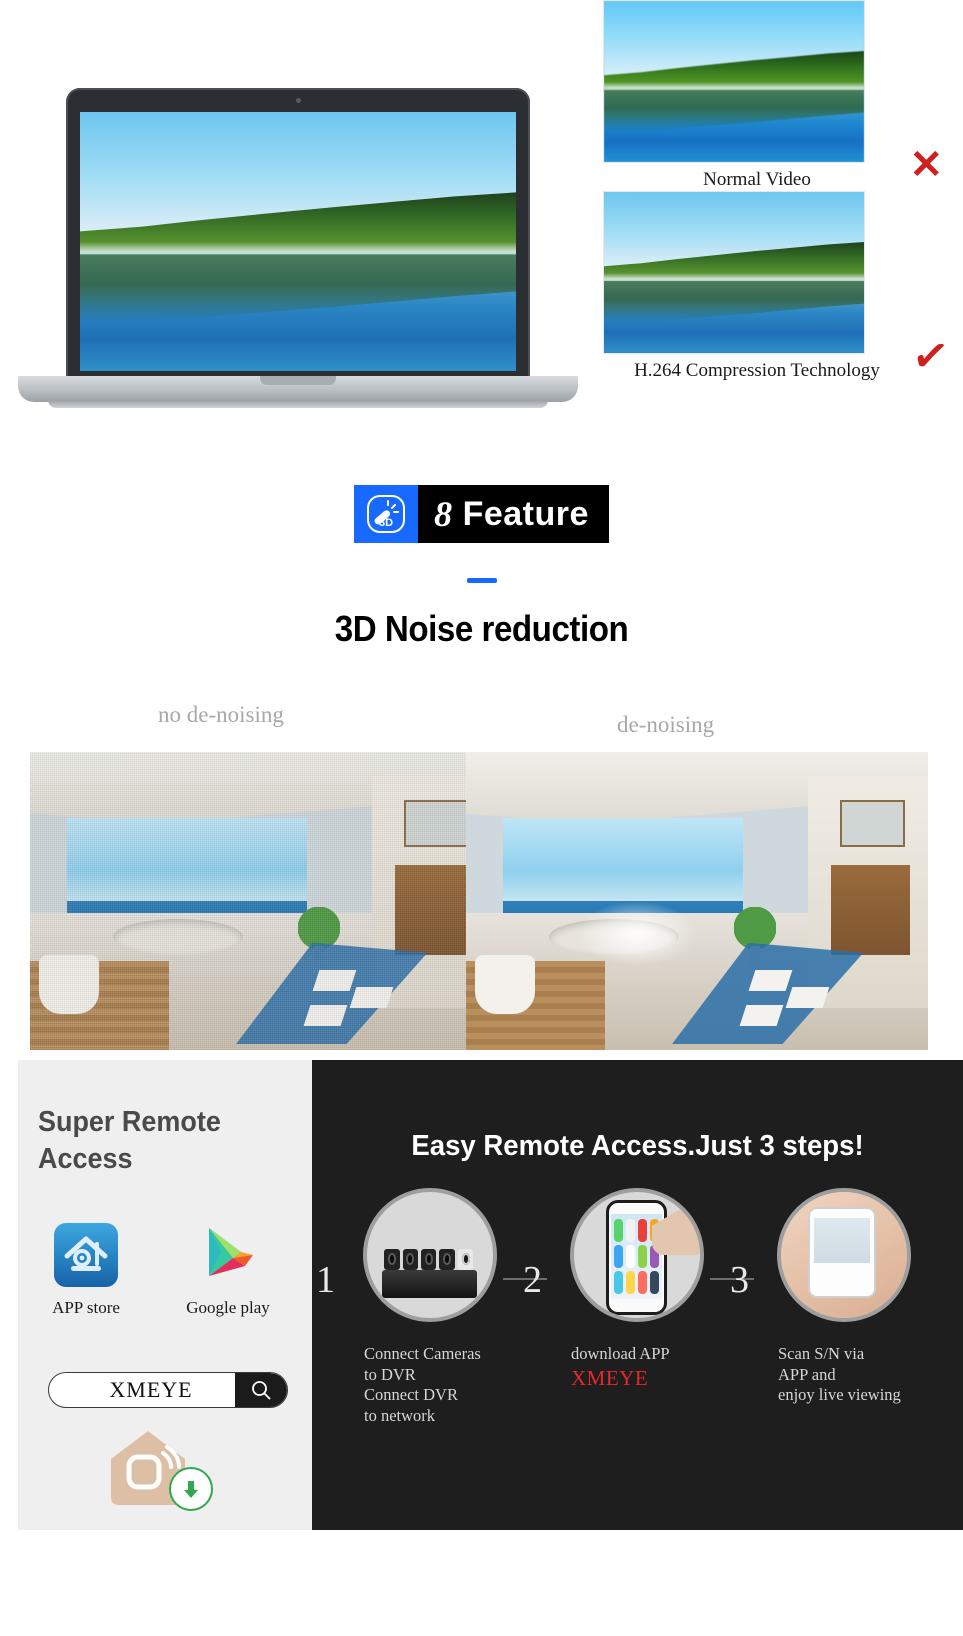 Image resolution: width=963 pixels, height=1636 pixels. Describe the element at coordinates (443, 514) in the screenshot. I see `feature-badge-number: 8` at that location.